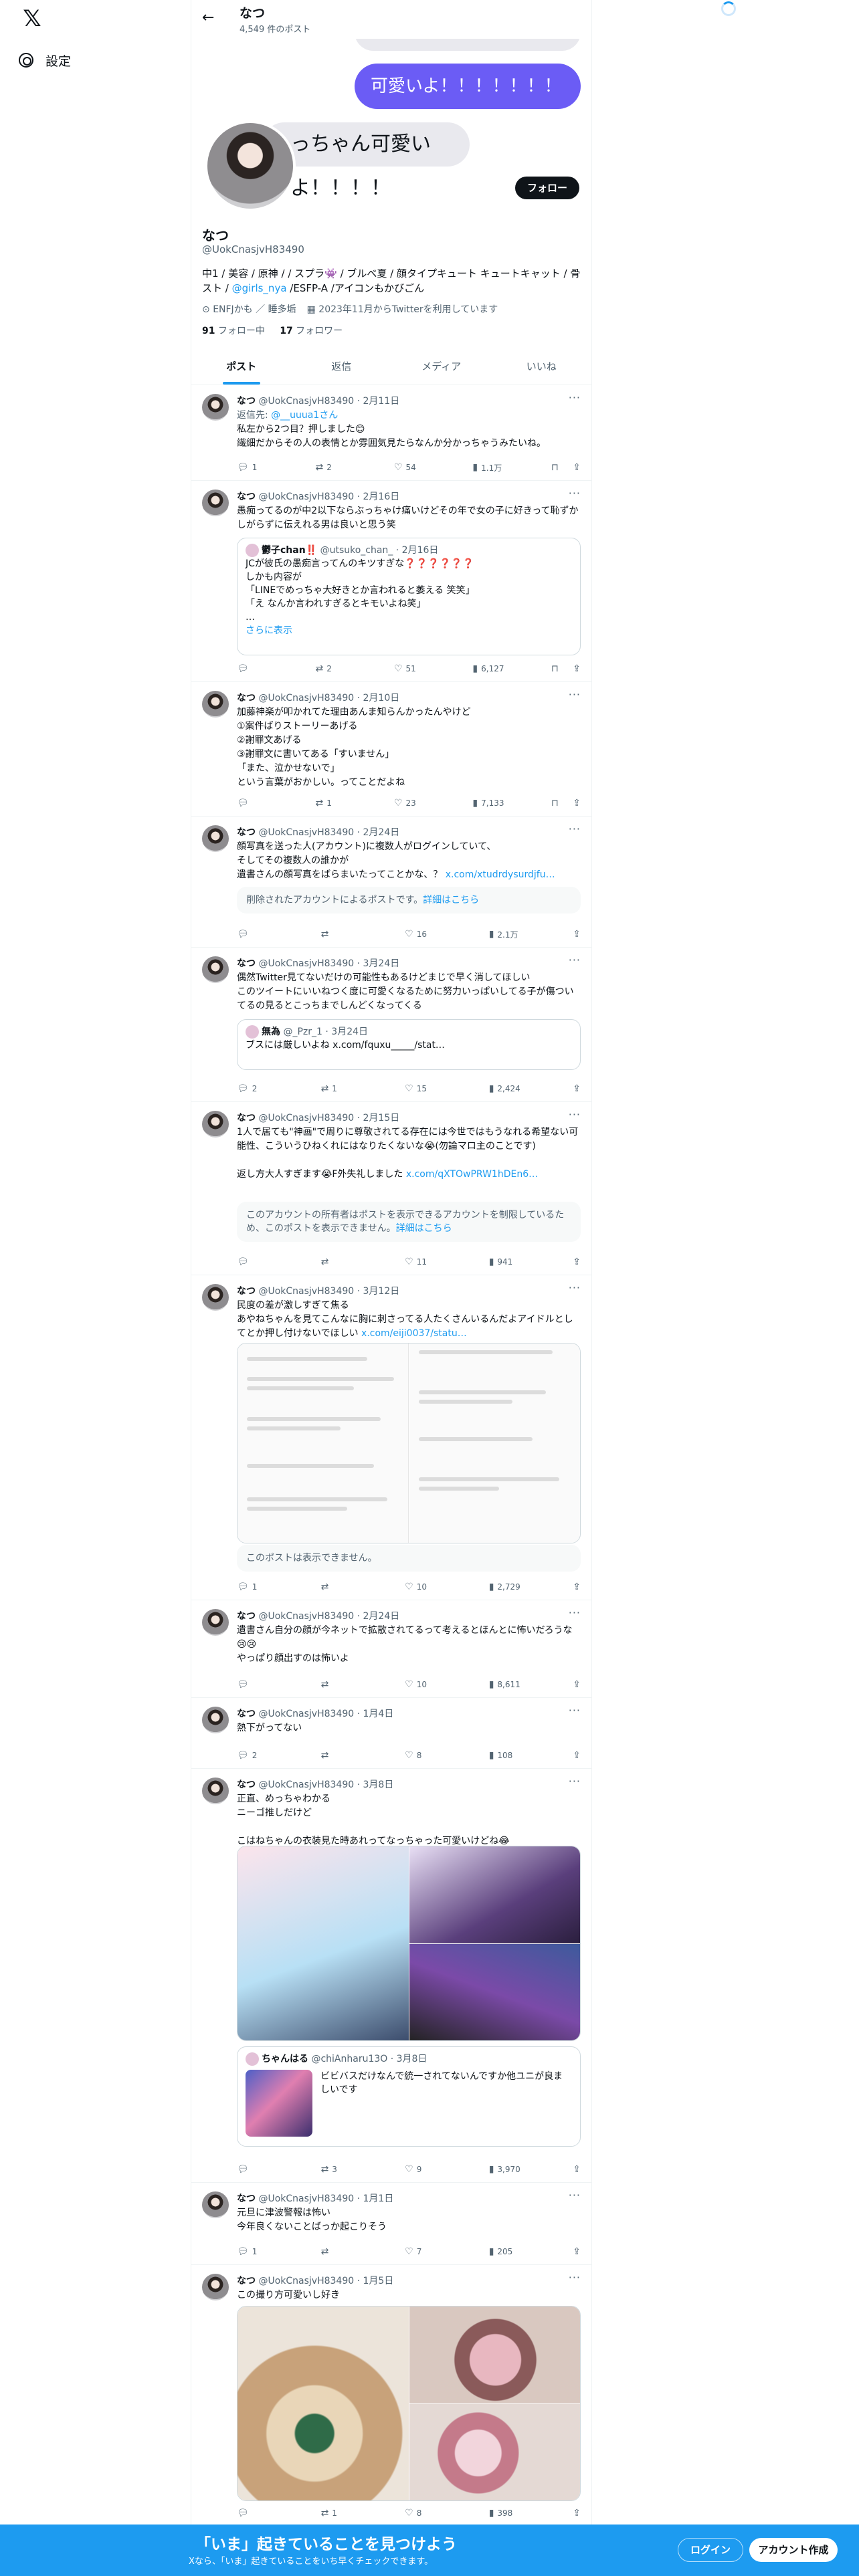  I want to click on post-date: 1月1日, so click(378, 2199).